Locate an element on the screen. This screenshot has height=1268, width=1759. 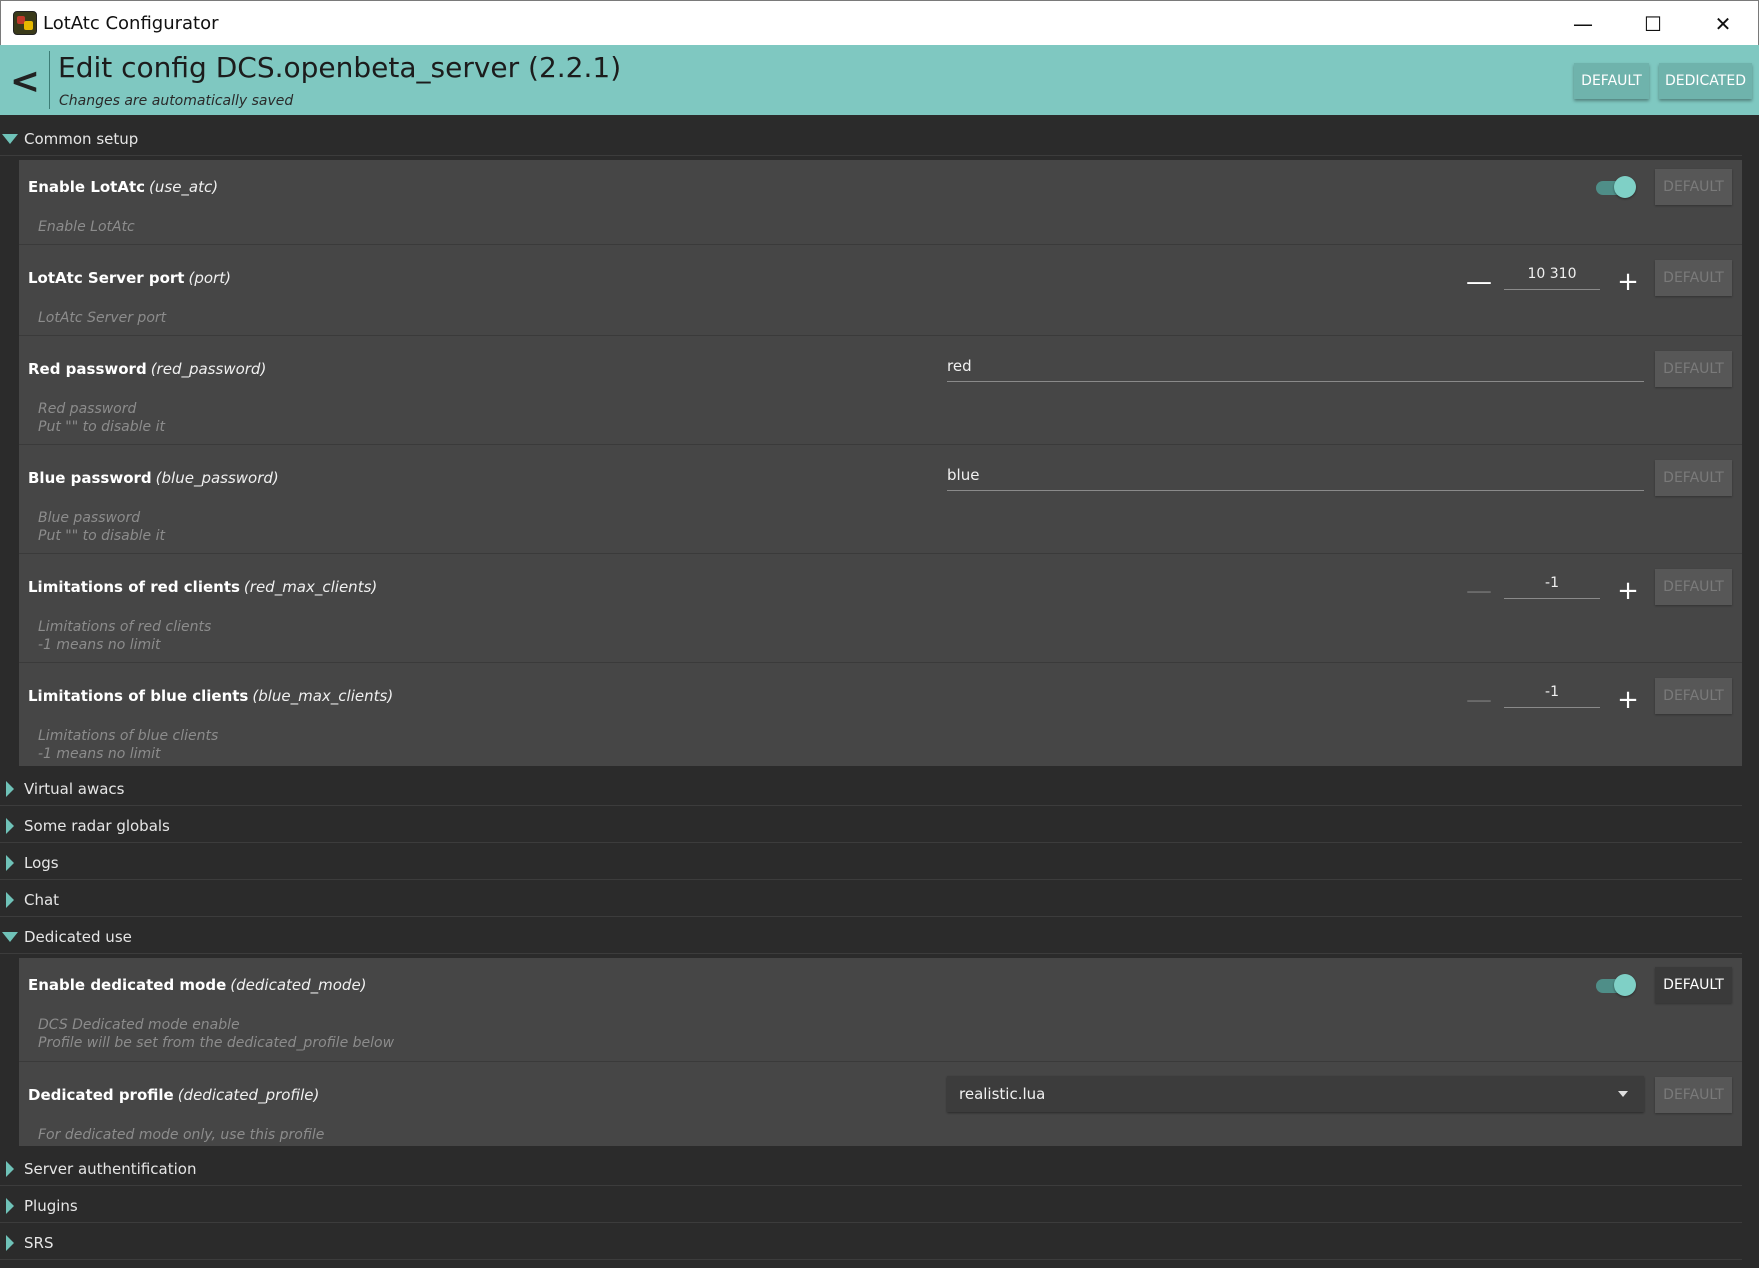
setting-key: (red_password) is located at coordinates (208, 369).